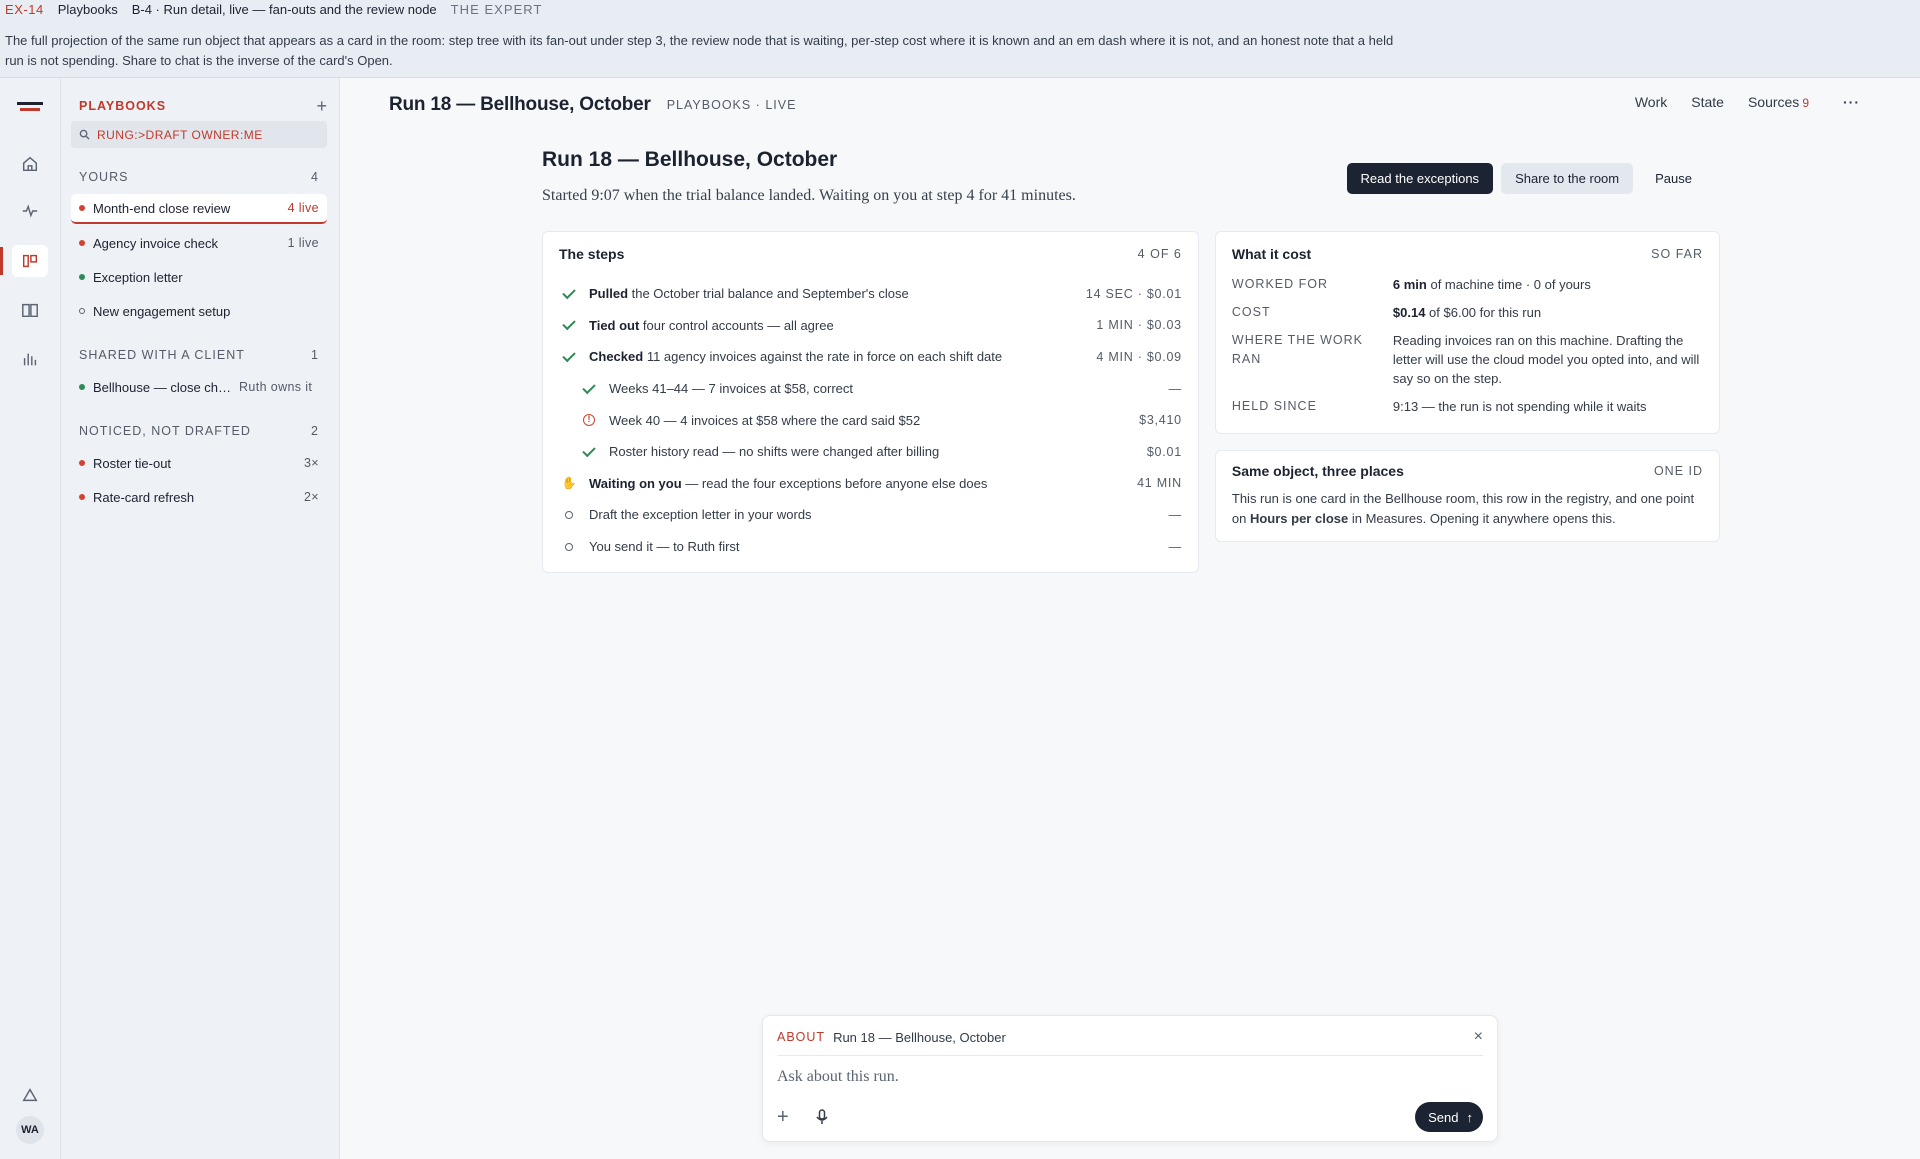 This screenshot has width=1920, height=1159. I want to click on sidebar-item: Roster tie-out 3×, so click(199, 463).